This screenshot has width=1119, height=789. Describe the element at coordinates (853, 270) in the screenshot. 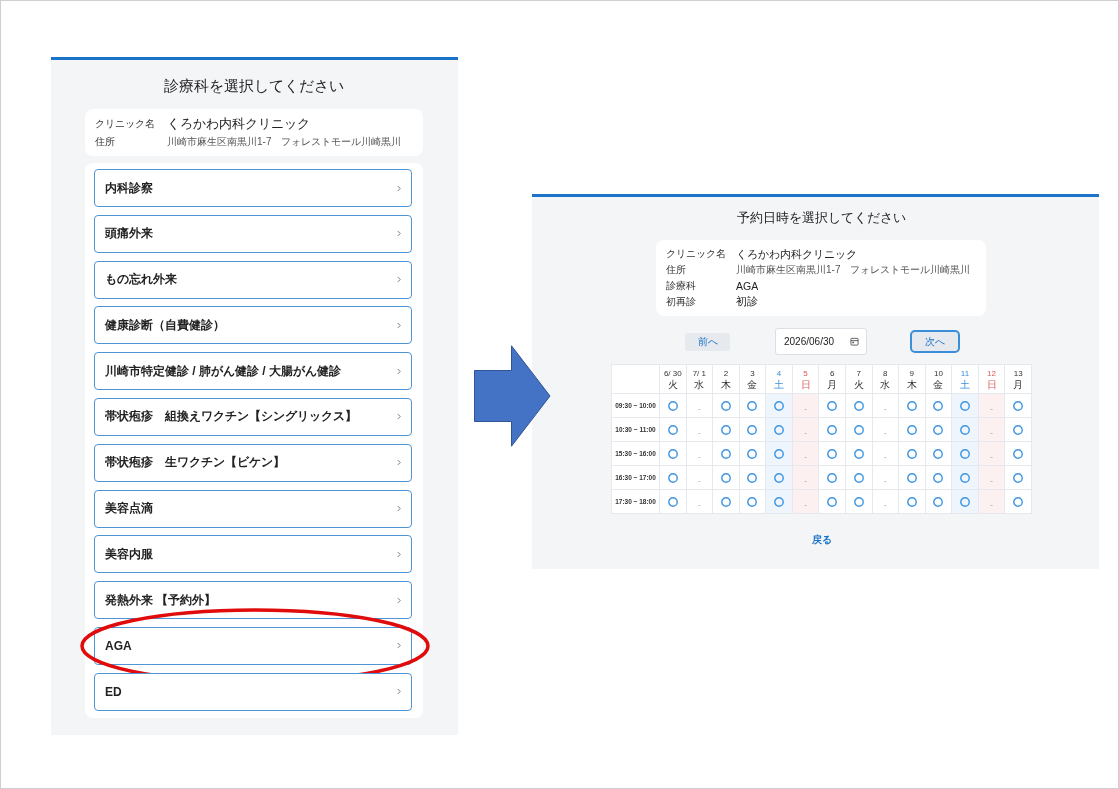

I see `info-value: 川崎市麻生区南黒川1-7 フォレストモール川崎黒川` at that location.